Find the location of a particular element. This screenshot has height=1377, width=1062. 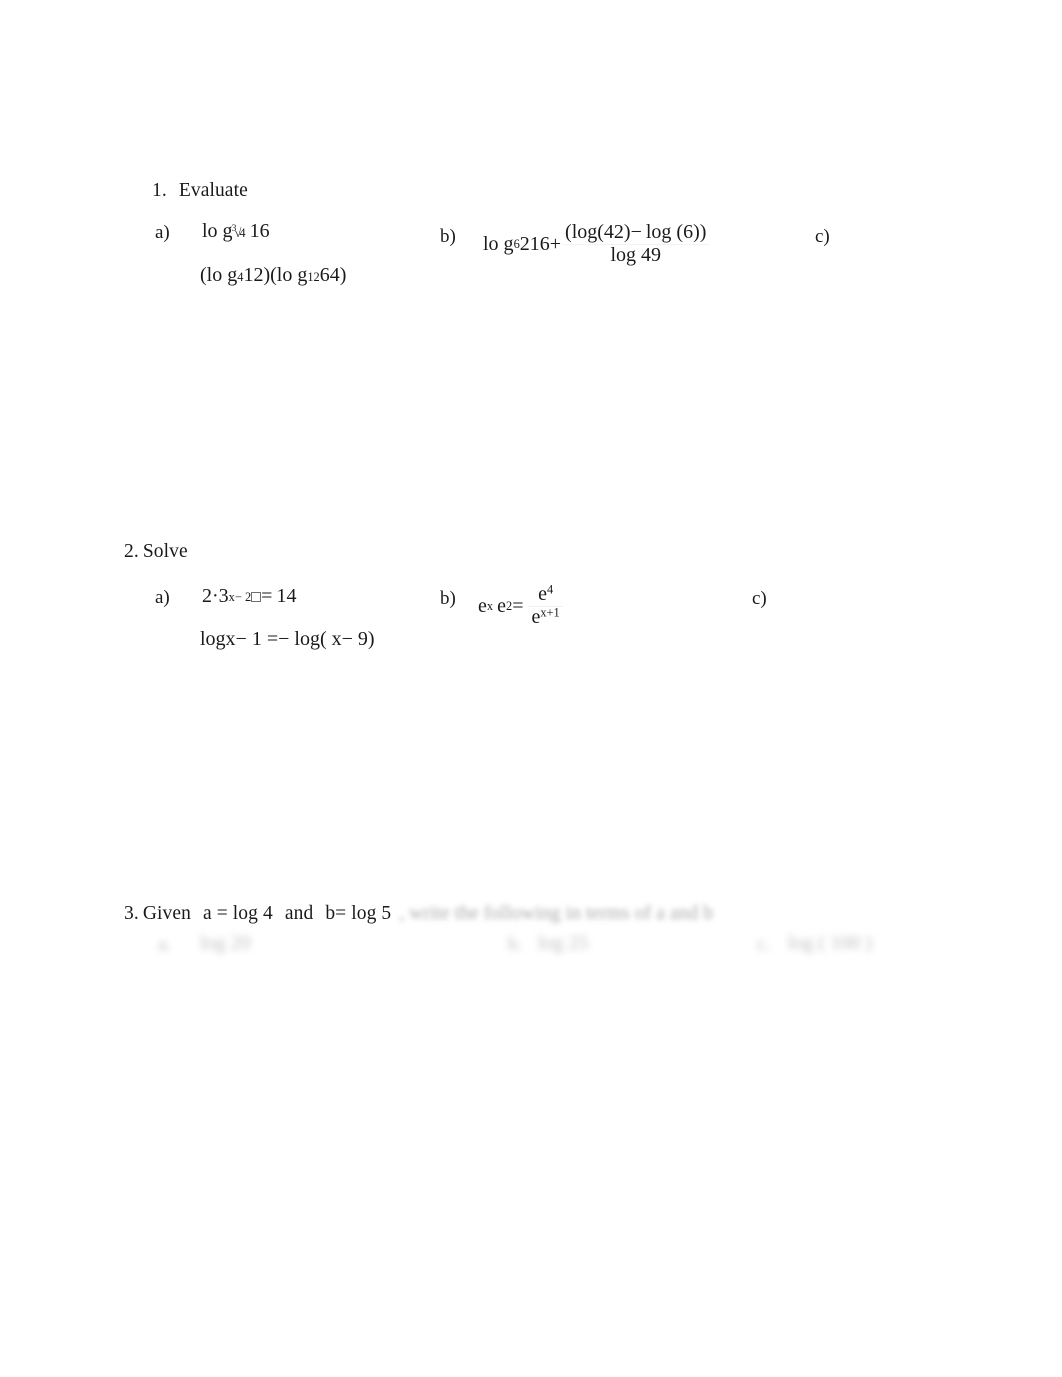

exponent-base: 3 is located at coordinates (223, 596).